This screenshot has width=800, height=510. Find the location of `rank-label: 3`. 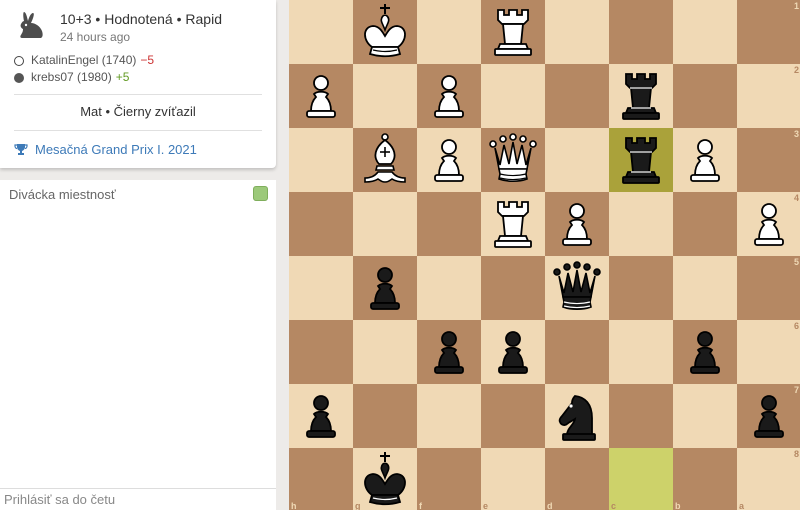

rank-label: 3 is located at coordinates (796, 134).